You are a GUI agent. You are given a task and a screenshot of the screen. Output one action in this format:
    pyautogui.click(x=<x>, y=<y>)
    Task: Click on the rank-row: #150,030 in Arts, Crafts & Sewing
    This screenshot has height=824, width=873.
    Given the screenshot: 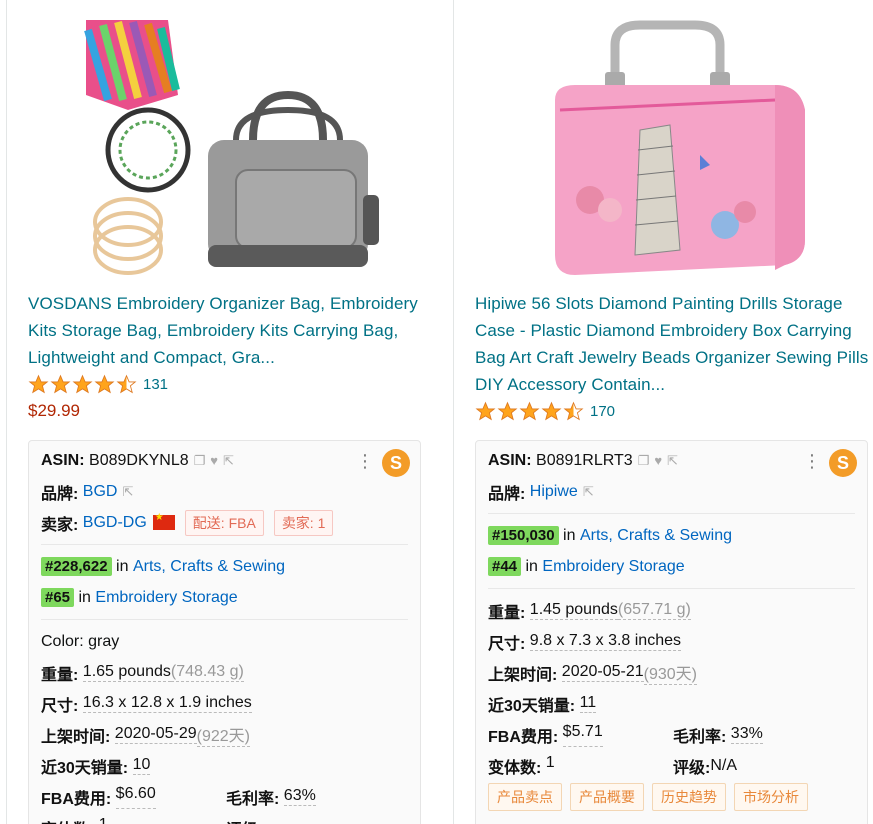 What is the action you would take?
    pyautogui.click(x=671, y=535)
    